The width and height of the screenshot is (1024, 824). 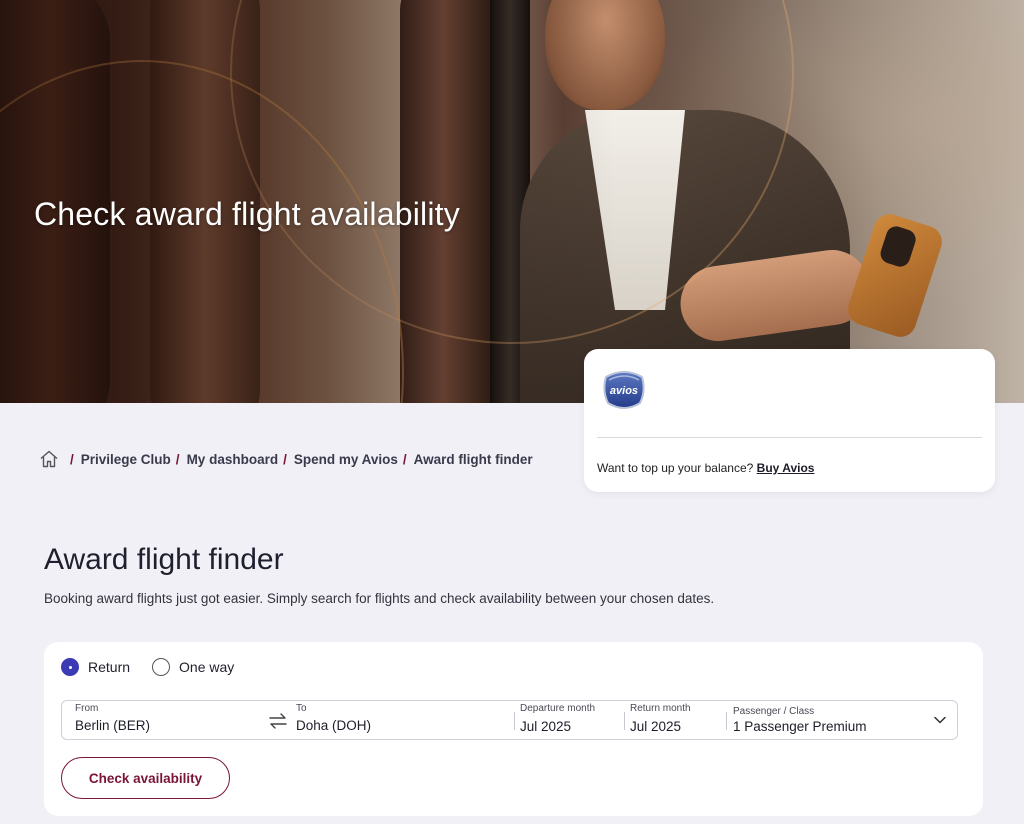 I want to click on avios-logo-text: avios, so click(x=624, y=391).